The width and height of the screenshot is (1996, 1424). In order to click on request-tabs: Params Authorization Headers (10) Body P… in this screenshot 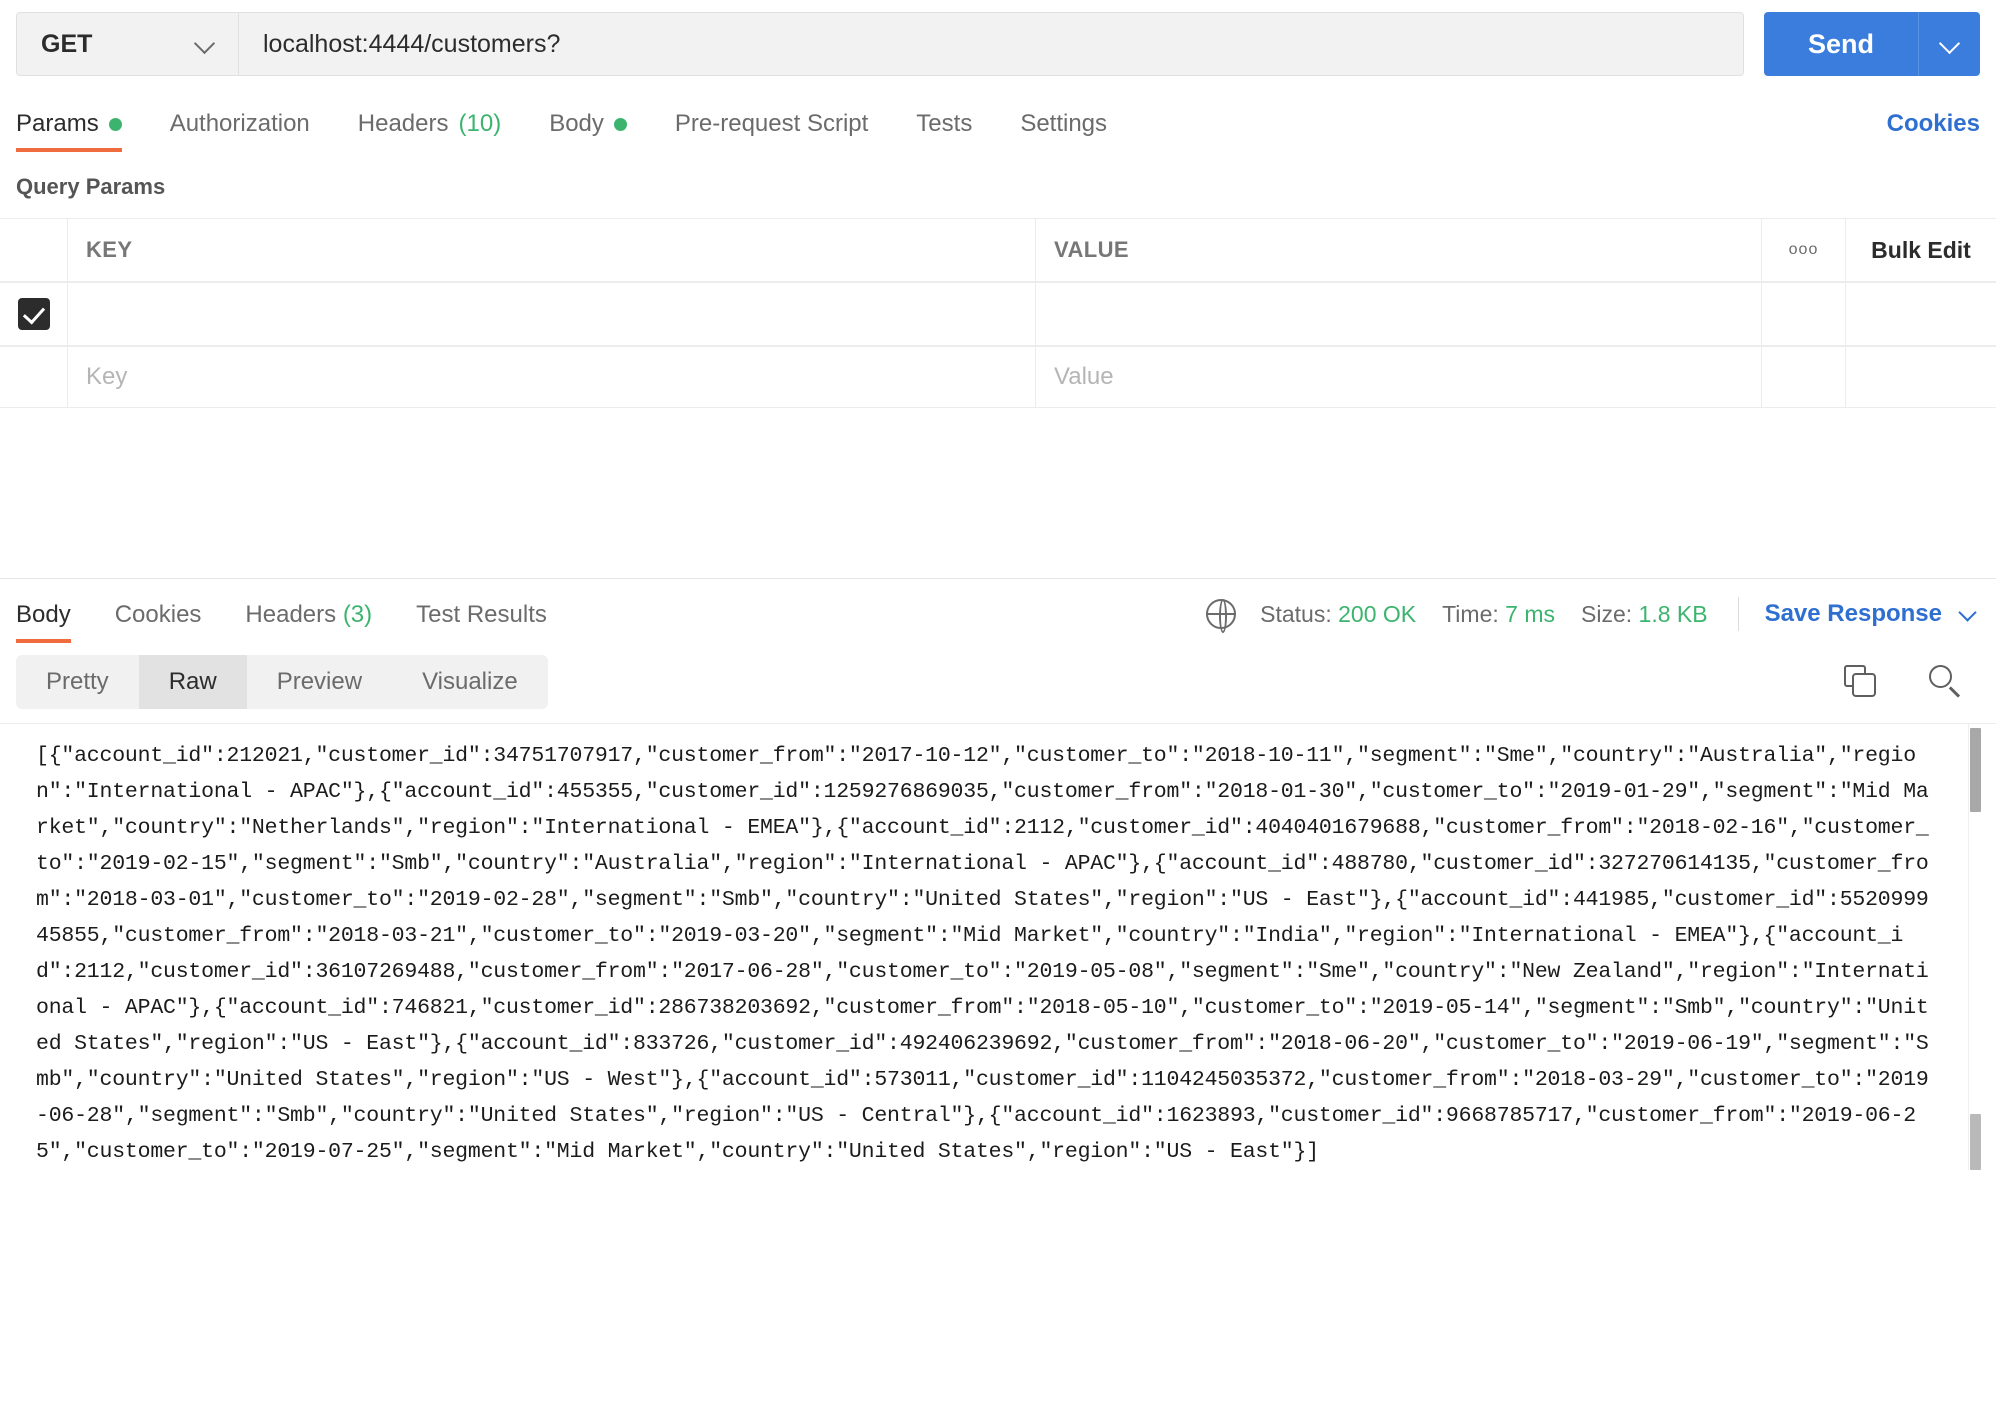, I will do `click(573, 131)`.